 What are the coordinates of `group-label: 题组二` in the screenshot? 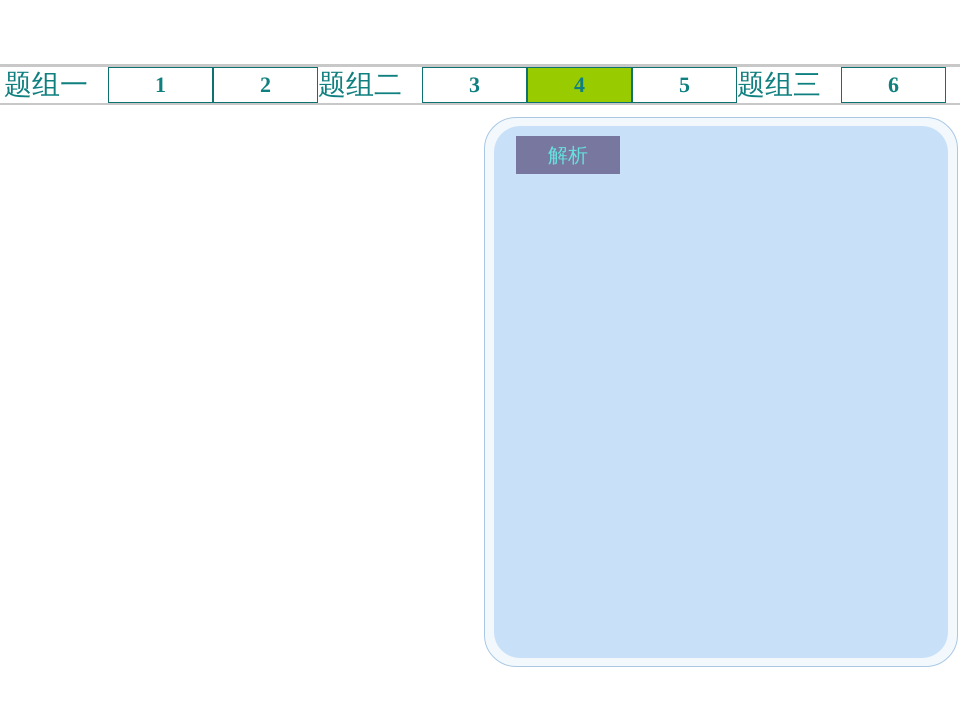 It's located at (360, 85).